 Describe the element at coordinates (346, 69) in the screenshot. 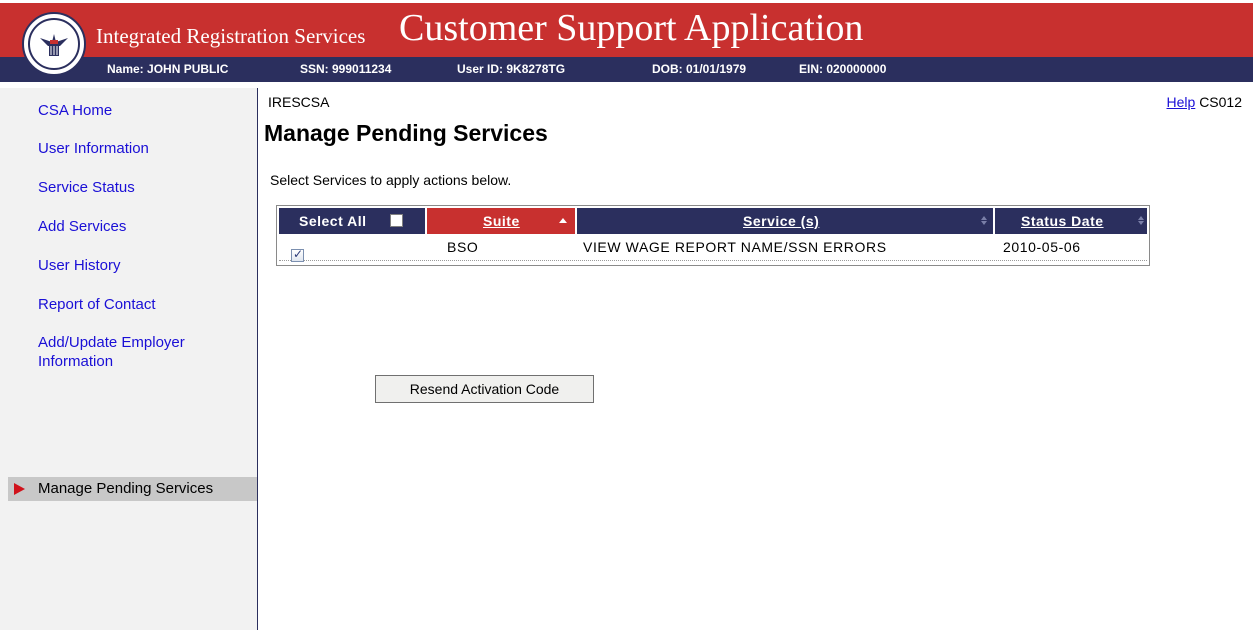

I see `ssn-info: SSN: 999011234` at that location.